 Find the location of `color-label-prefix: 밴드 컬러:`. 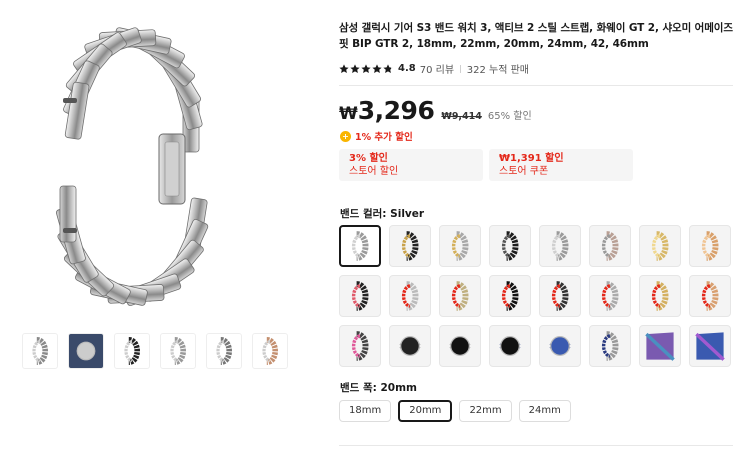

color-label-prefix: 밴드 컬러: is located at coordinates (365, 214).